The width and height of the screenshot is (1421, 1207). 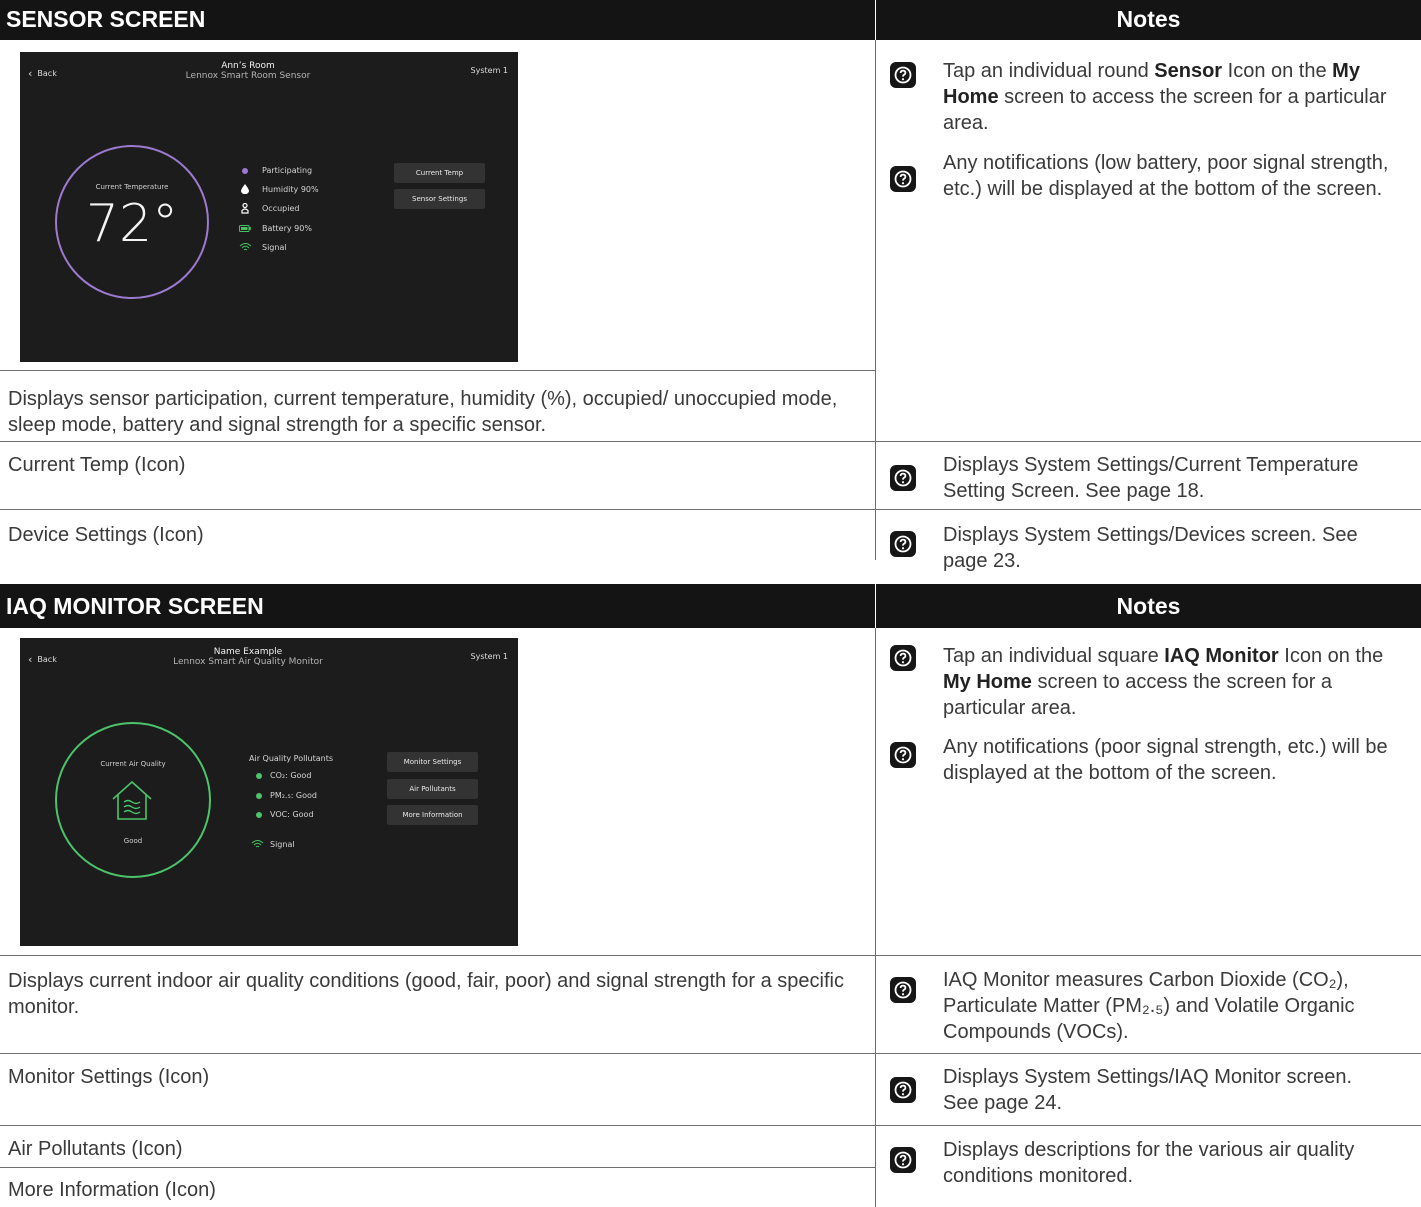 What do you see at coordinates (132, 800) in the screenshot?
I see `house-air-icon` at bounding box center [132, 800].